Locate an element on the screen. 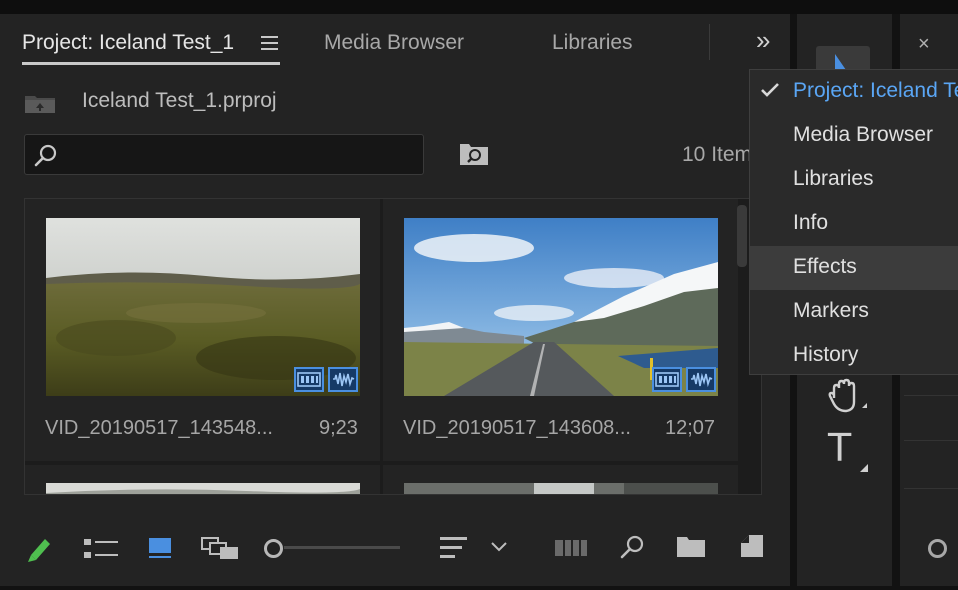  menu-item-media-browser: Media Browser is located at coordinates (854, 136).